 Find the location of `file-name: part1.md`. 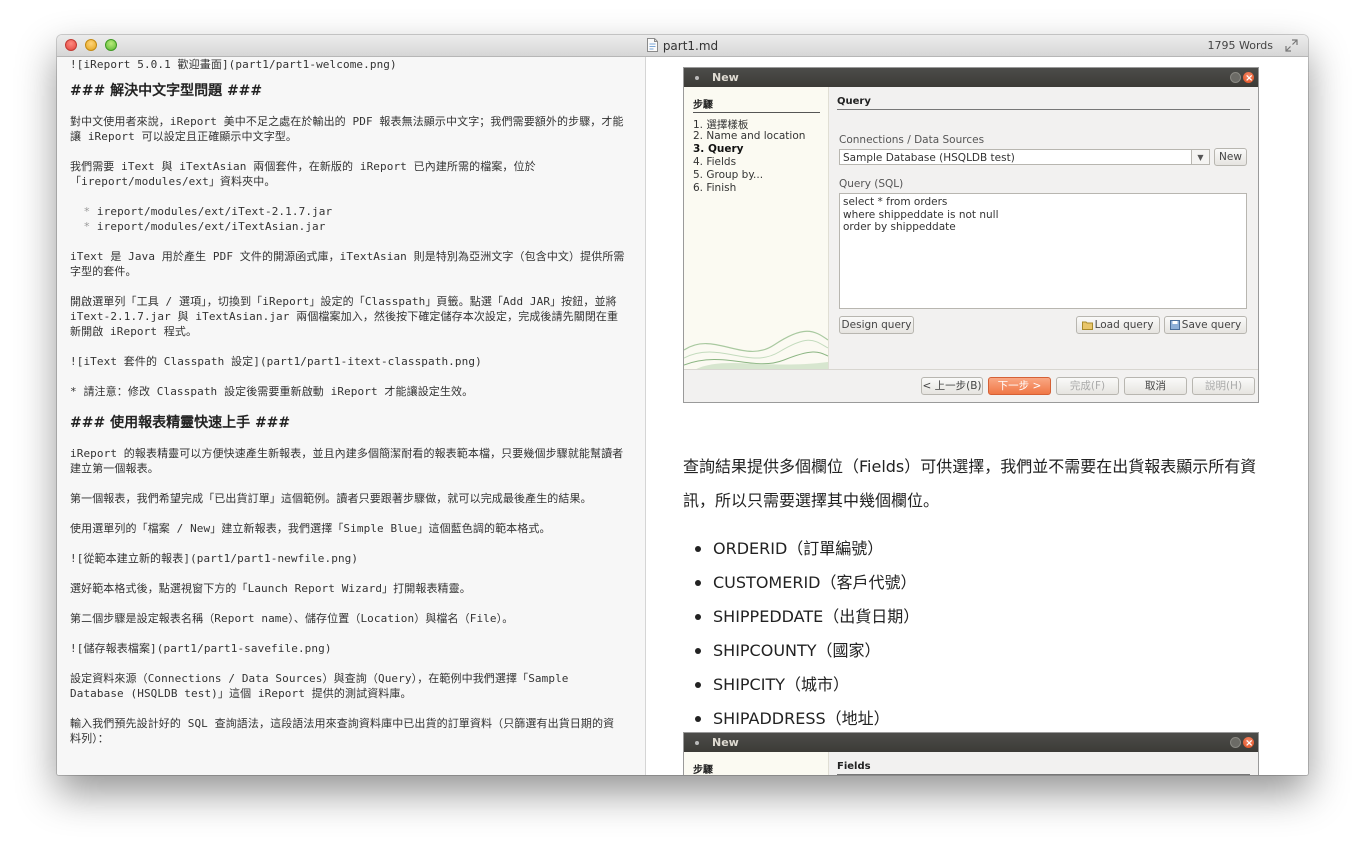

file-name: part1.md is located at coordinates (690, 46).